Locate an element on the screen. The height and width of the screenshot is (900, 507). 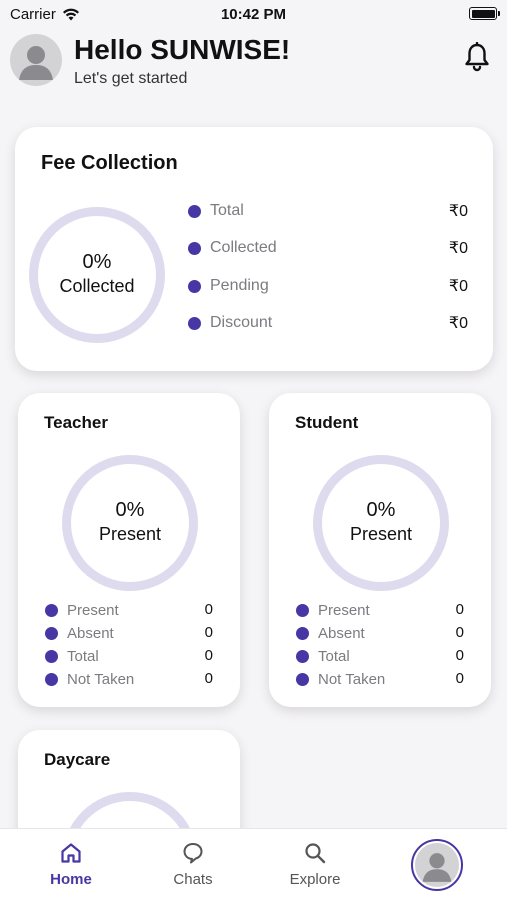
bell-icon is located at coordinates (477, 57).